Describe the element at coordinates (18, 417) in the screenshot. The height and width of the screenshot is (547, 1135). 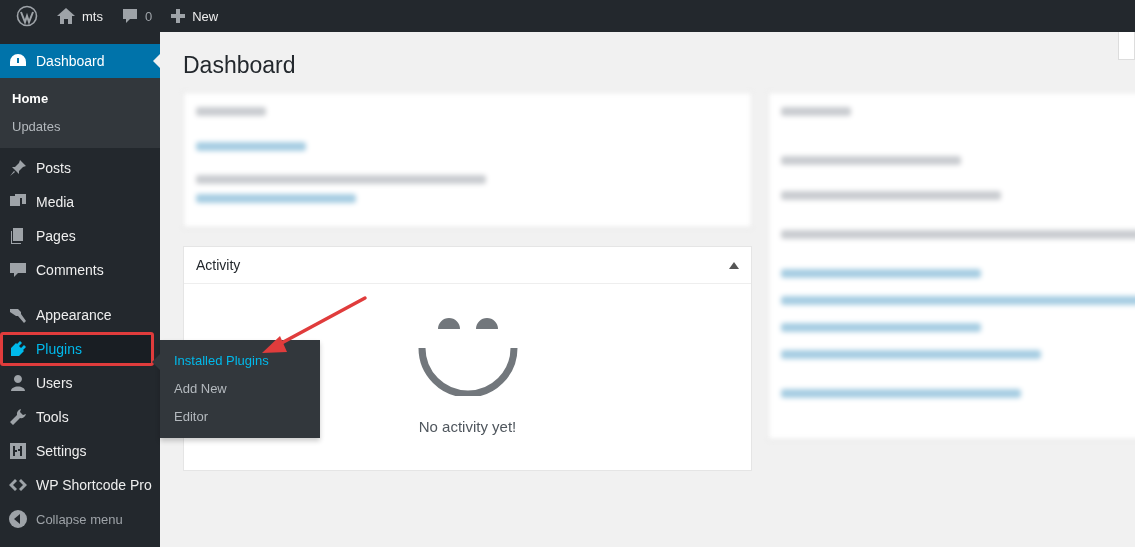
I see `wrench-icon` at that location.